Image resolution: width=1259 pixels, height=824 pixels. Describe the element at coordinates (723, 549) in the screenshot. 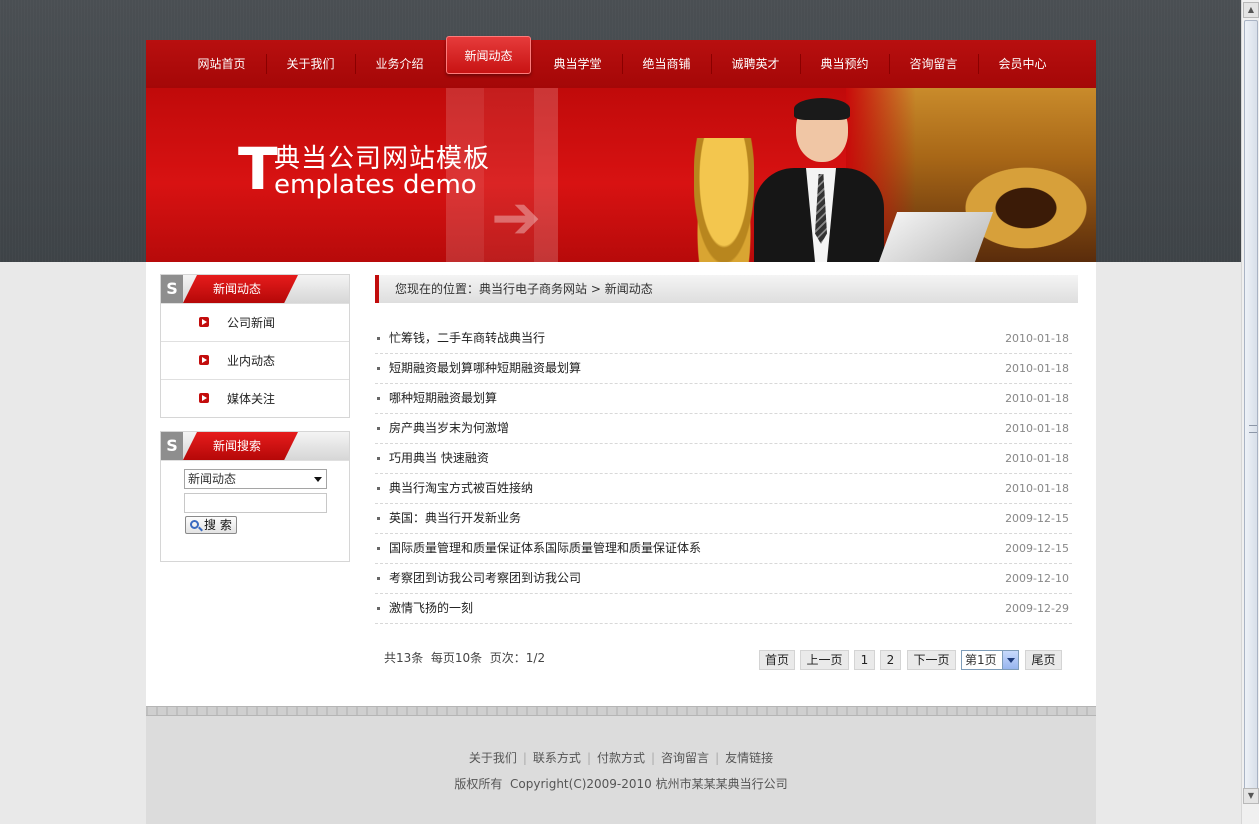

I see `news-list-item: 国际质量管理和质量保证体系国际质量管理和质量保证体系 2009-12-15` at that location.